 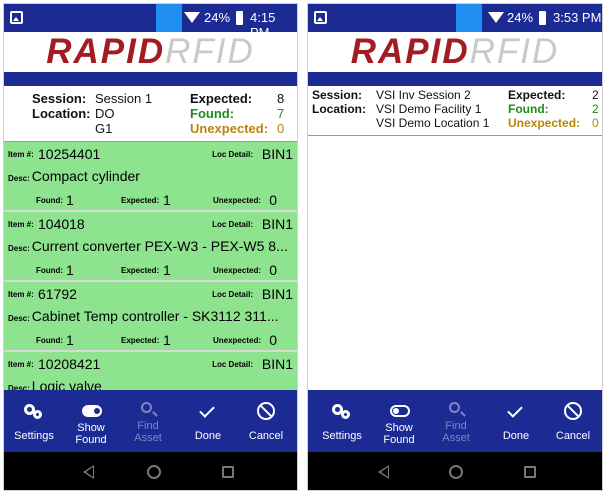 What do you see at coordinates (281, 113) in the screenshot?
I see `found-value: 7` at bounding box center [281, 113].